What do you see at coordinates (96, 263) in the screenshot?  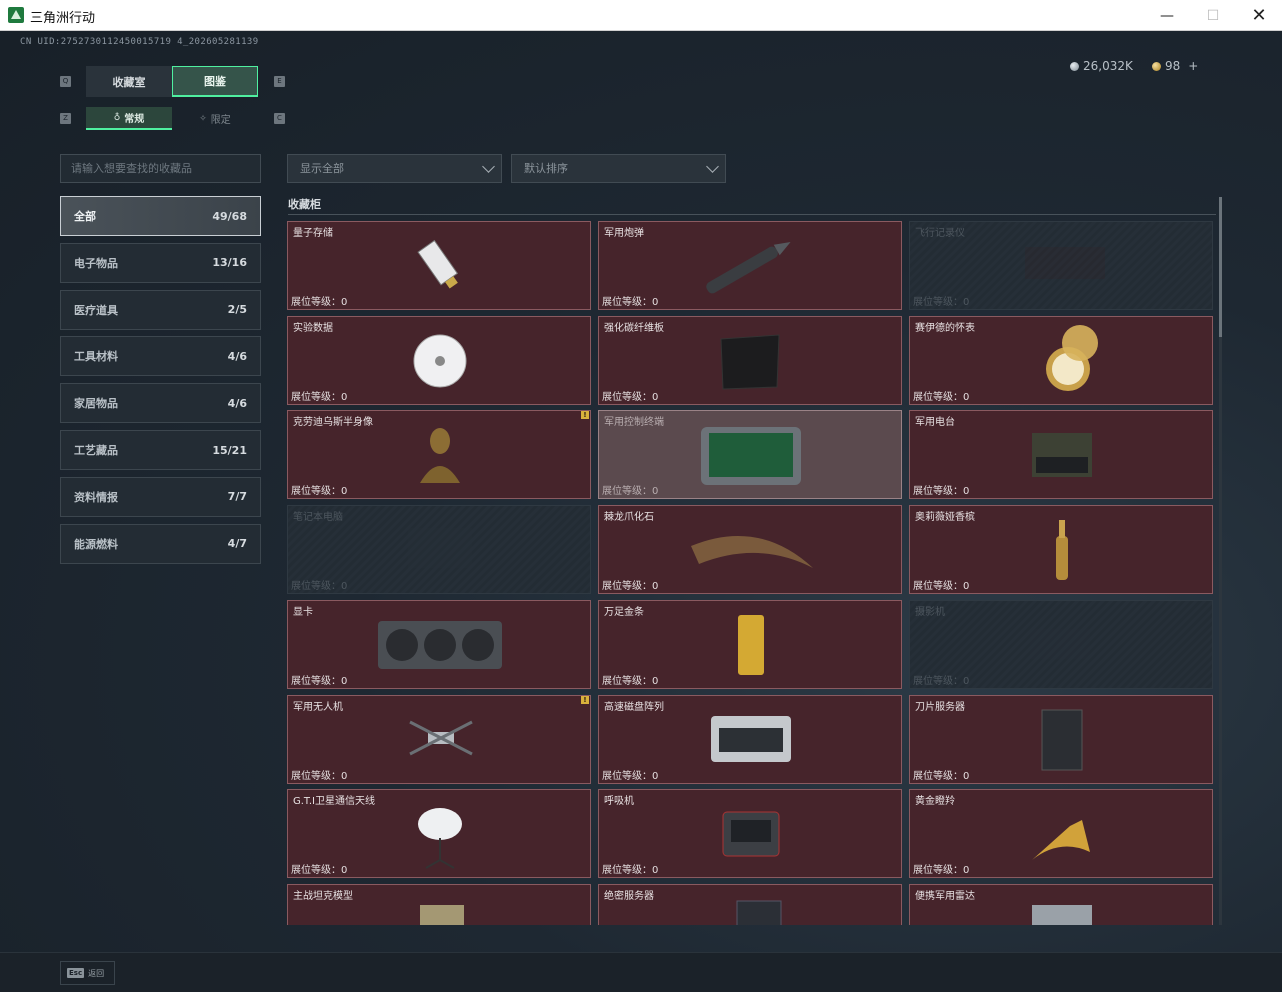 I see `category-label: 电子物品` at bounding box center [96, 263].